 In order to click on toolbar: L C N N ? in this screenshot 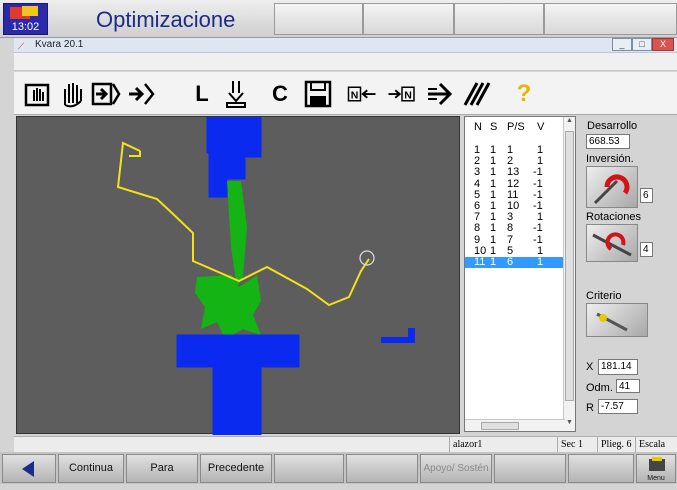, I will do `click(345, 93)`.